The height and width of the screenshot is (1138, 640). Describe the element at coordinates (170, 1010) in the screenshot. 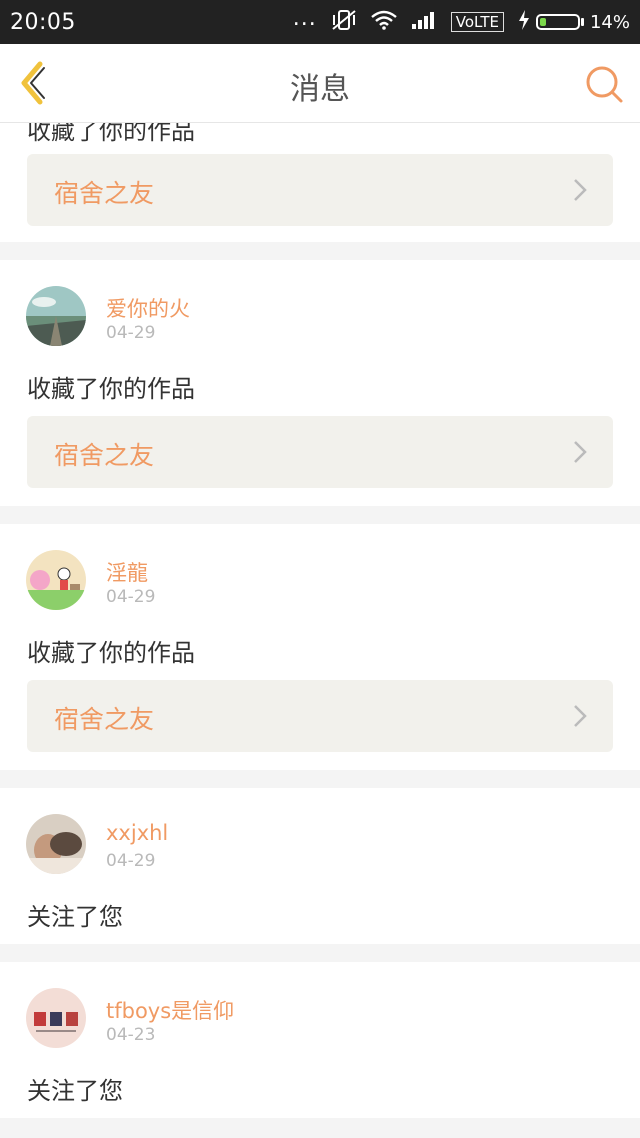

I see `username: tfboys是信仰` at that location.